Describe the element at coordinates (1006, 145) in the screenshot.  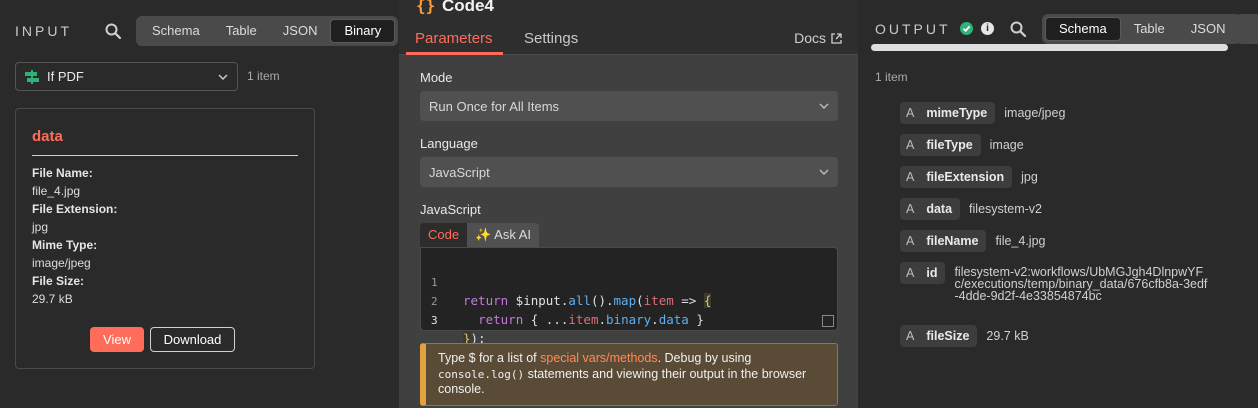
I see `field-value: image` at that location.